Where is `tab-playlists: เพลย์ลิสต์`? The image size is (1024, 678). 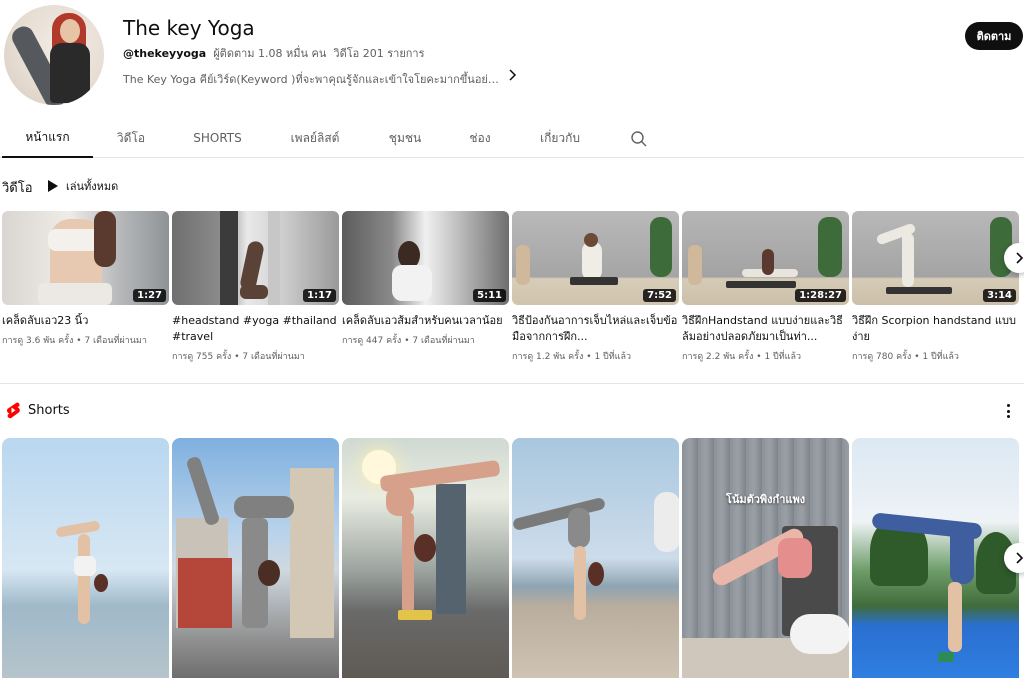
tab-playlists: เพลย์ลิสต์ is located at coordinates (315, 138).